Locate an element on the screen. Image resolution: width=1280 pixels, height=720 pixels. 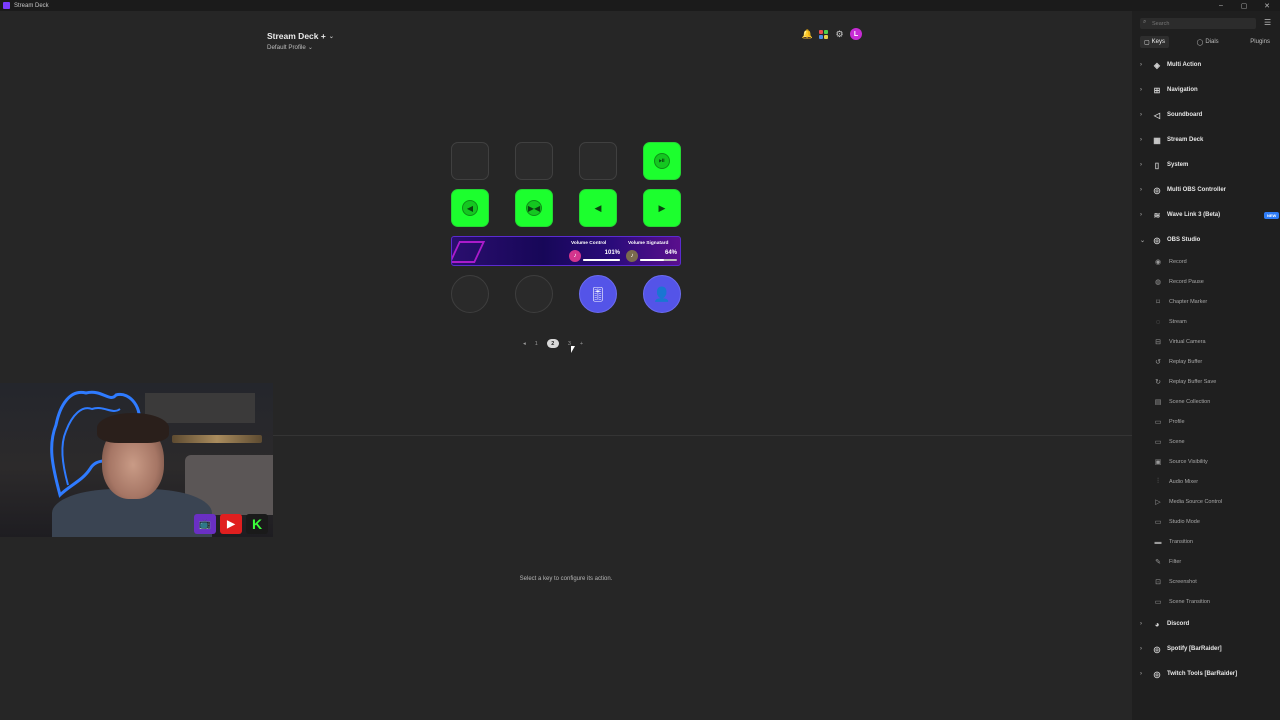
action-scene-transition: ▭ Scene Transition is located at coordinates (1181, 602).